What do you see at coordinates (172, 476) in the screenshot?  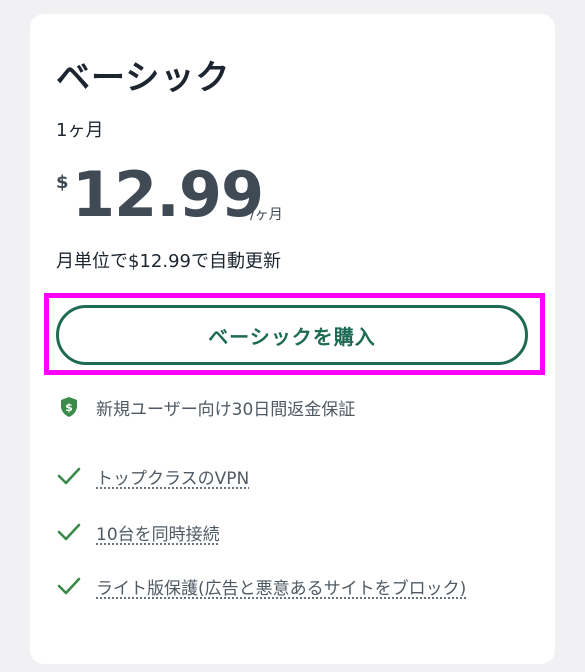 I see `feature-link: トップクラスのVPN` at bounding box center [172, 476].